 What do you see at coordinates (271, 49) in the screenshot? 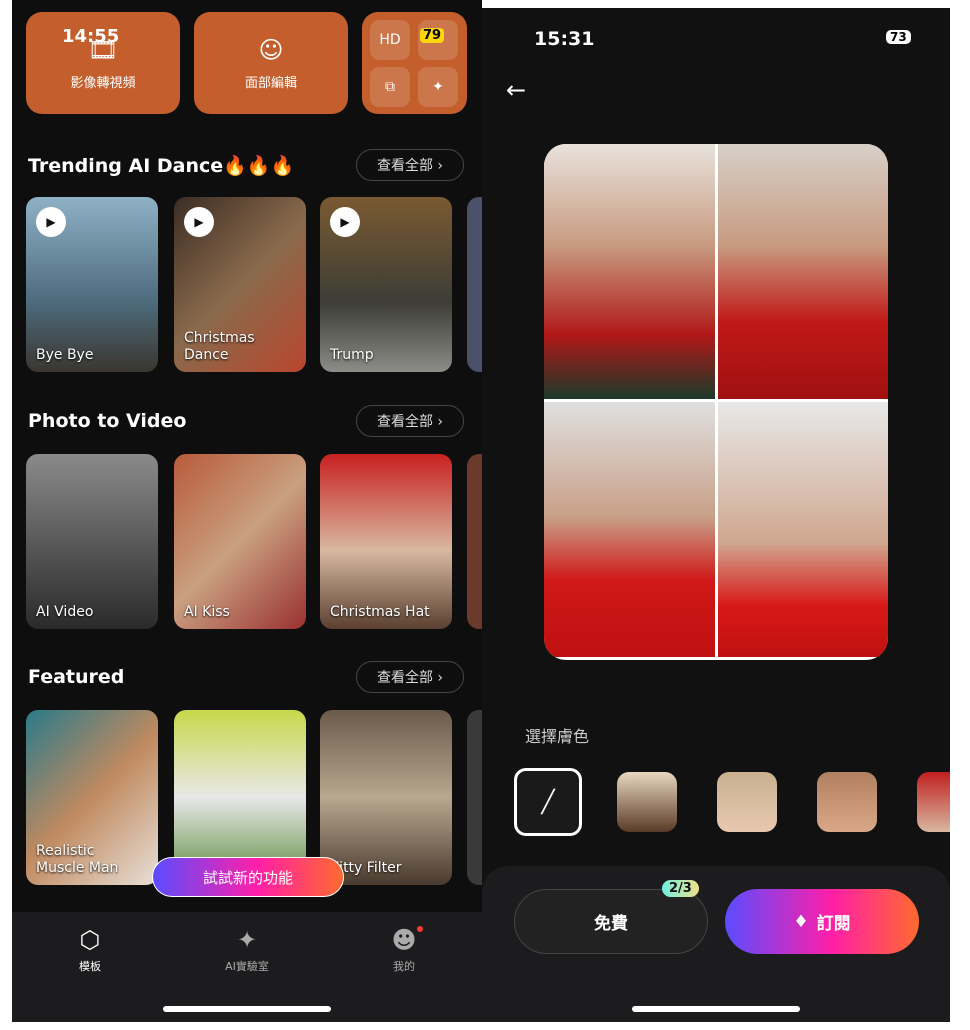
I see `face-edit-icon: ☺` at bounding box center [271, 49].